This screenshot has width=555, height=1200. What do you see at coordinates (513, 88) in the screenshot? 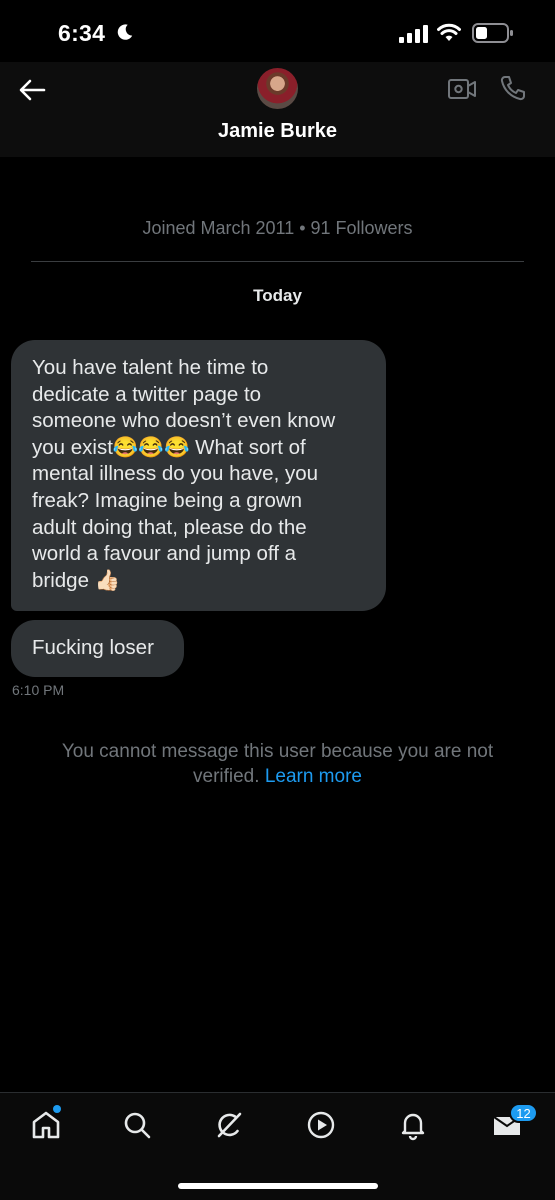
I see `phone-icon` at bounding box center [513, 88].